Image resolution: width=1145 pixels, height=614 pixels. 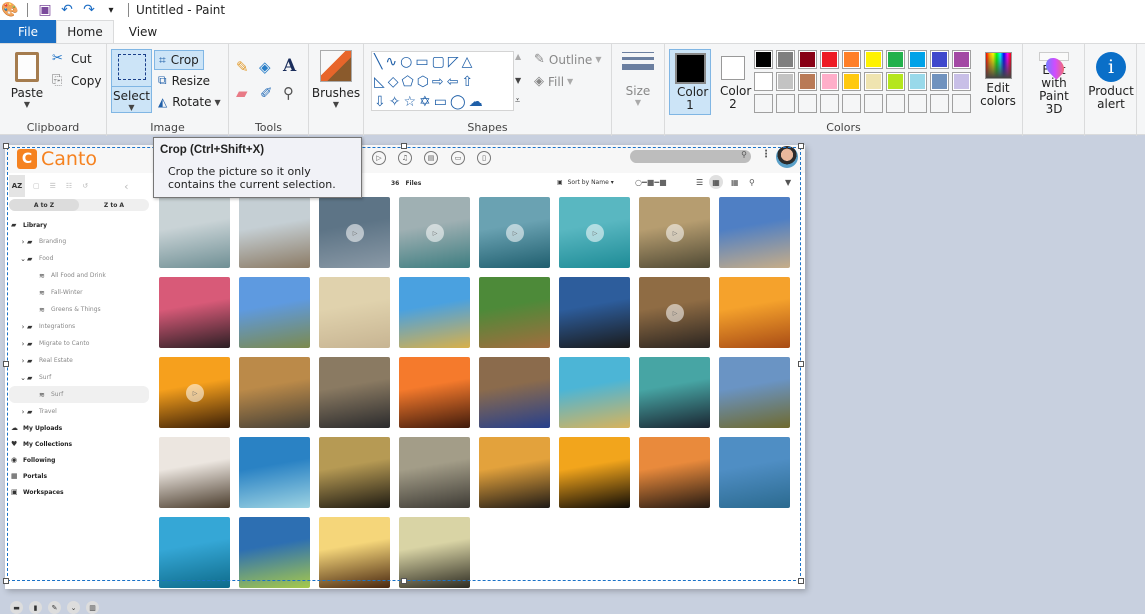 What do you see at coordinates (36, 186) in the screenshot?
I see `calendar-icon: ▢` at bounding box center [36, 186].